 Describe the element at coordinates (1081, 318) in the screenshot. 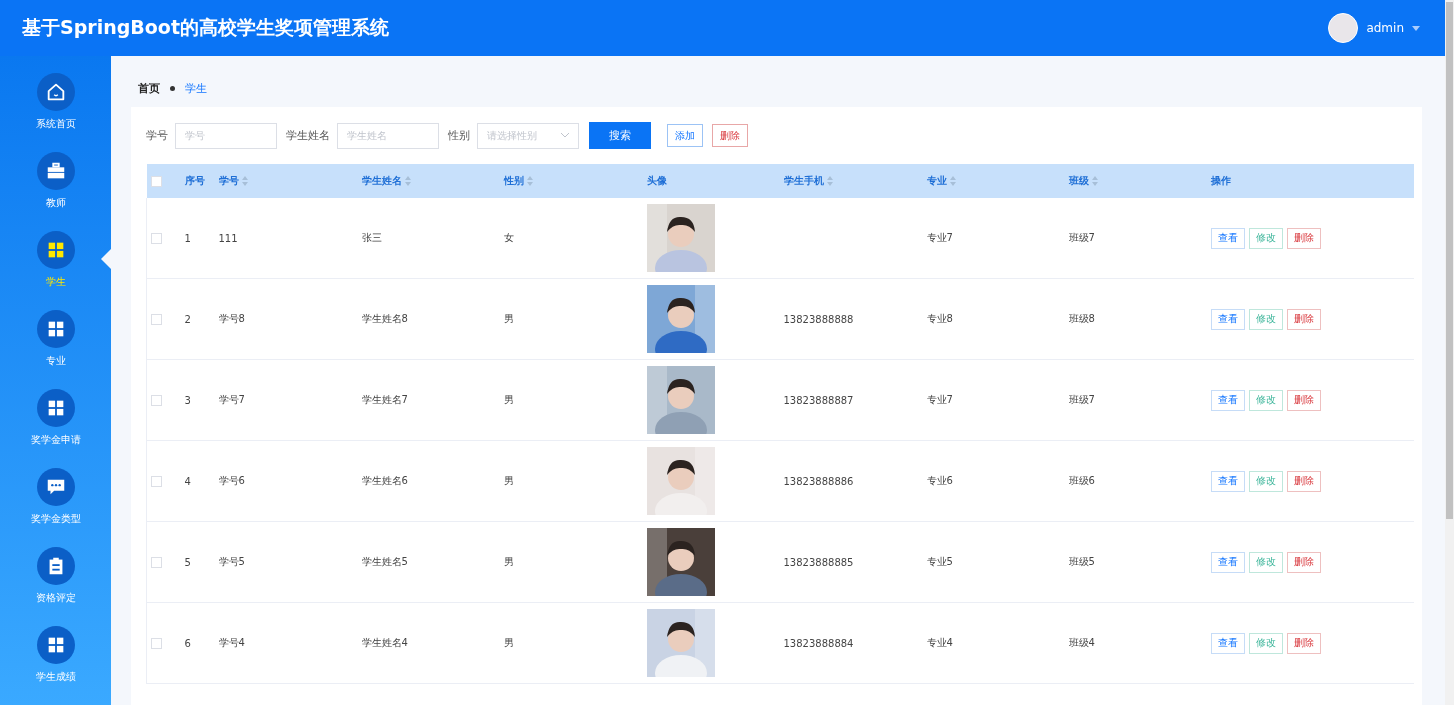

I see `table-cell: 班级8` at that location.